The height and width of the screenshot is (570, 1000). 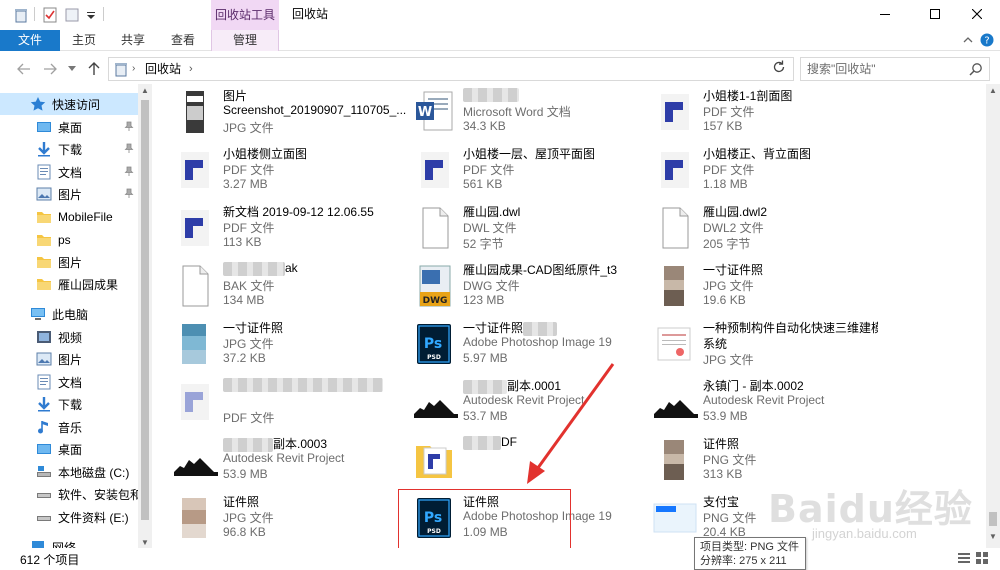 What do you see at coordinates (70, 494) in the screenshot?
I see `nav-drive-d: 软件、安装包和` at bounding box center [70, 494].